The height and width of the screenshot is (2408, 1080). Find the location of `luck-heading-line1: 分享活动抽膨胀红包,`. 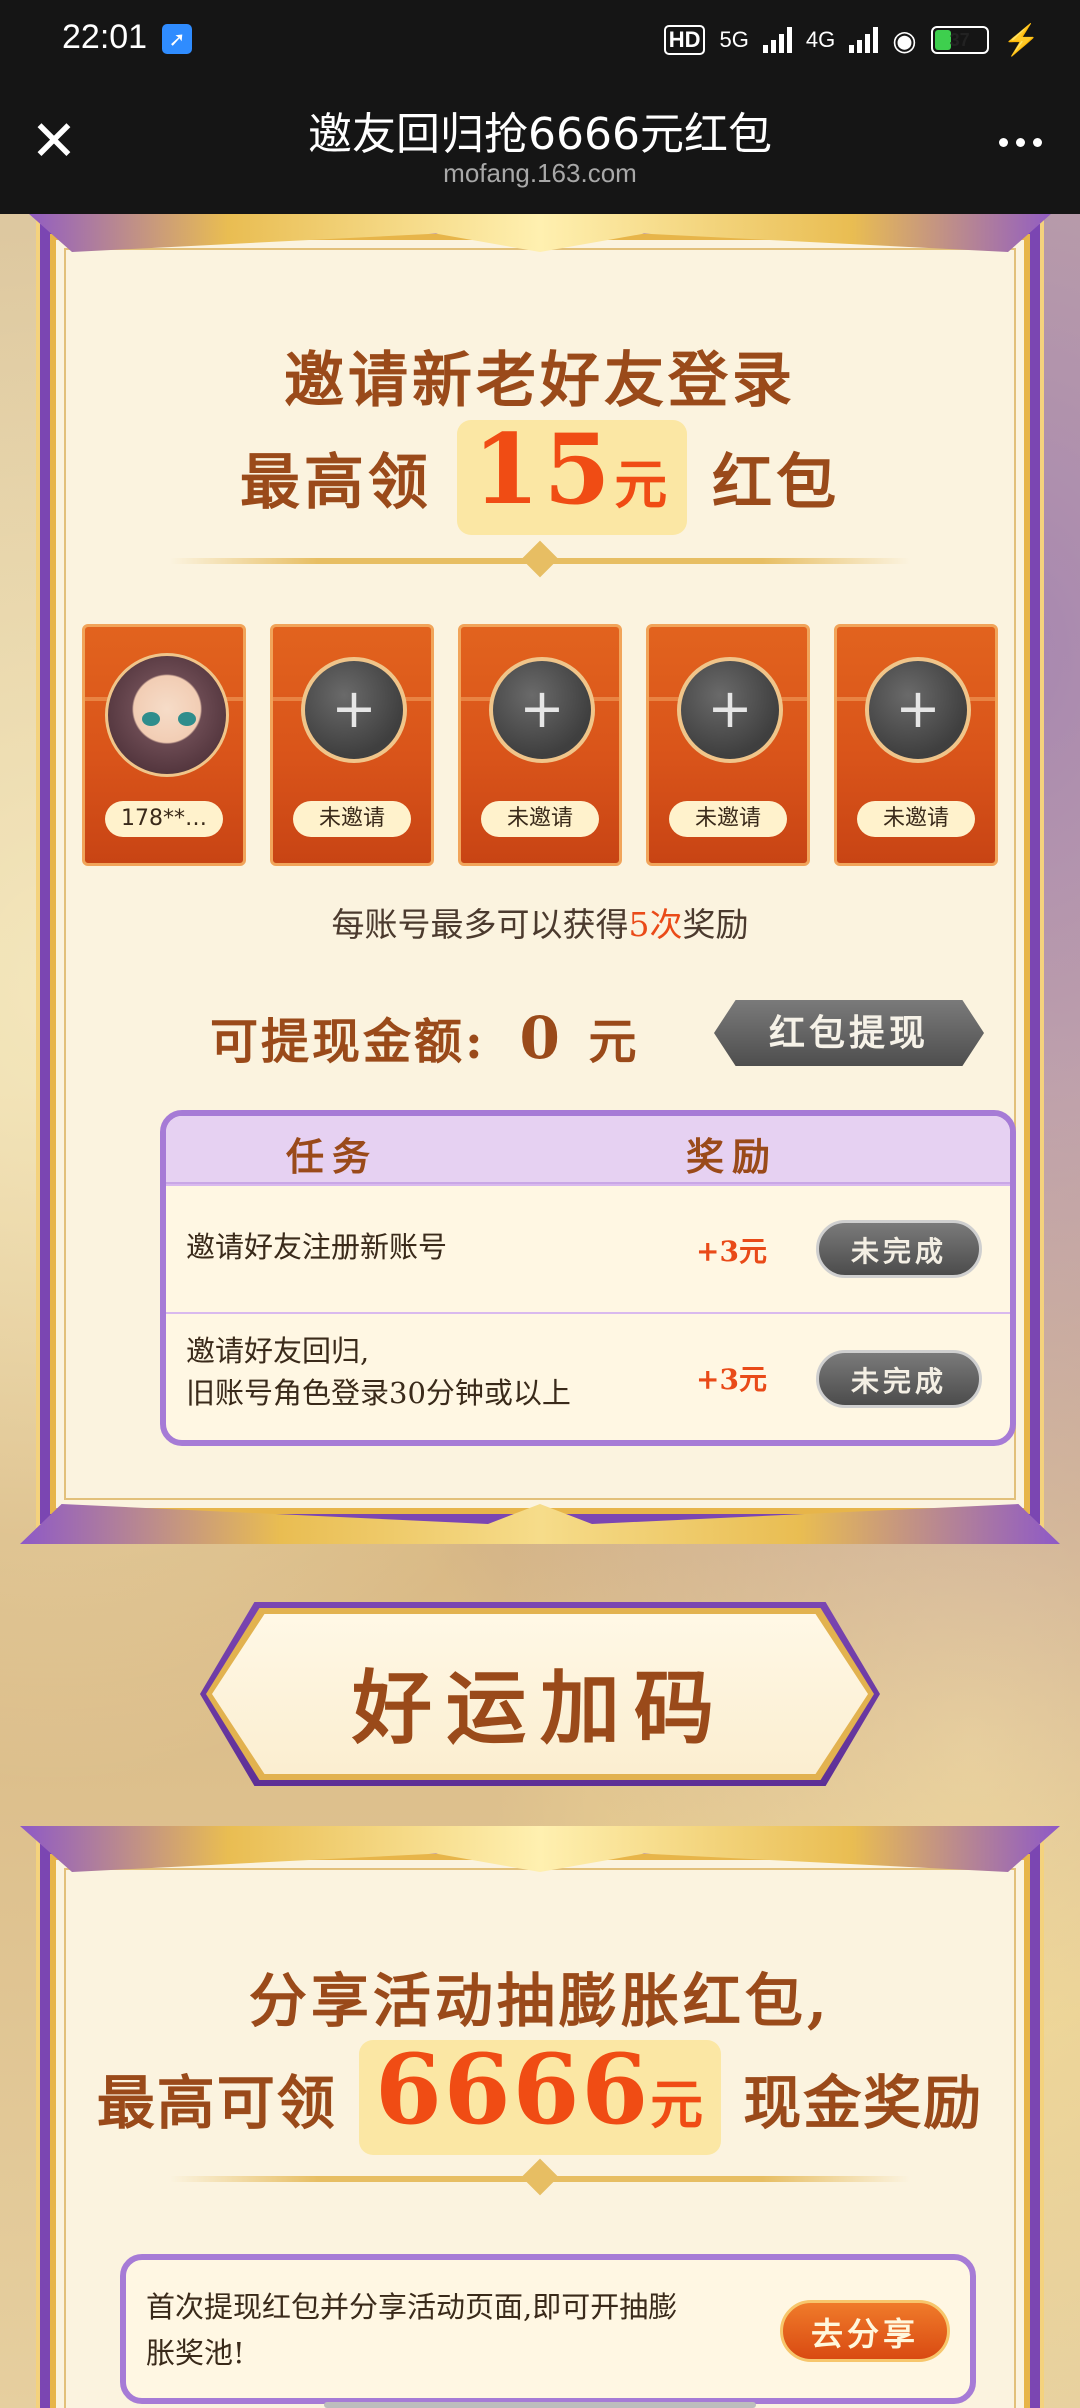

luck-heading-line1: 分享活动抽膨胀红包, is located at coordinates (540, 2001).